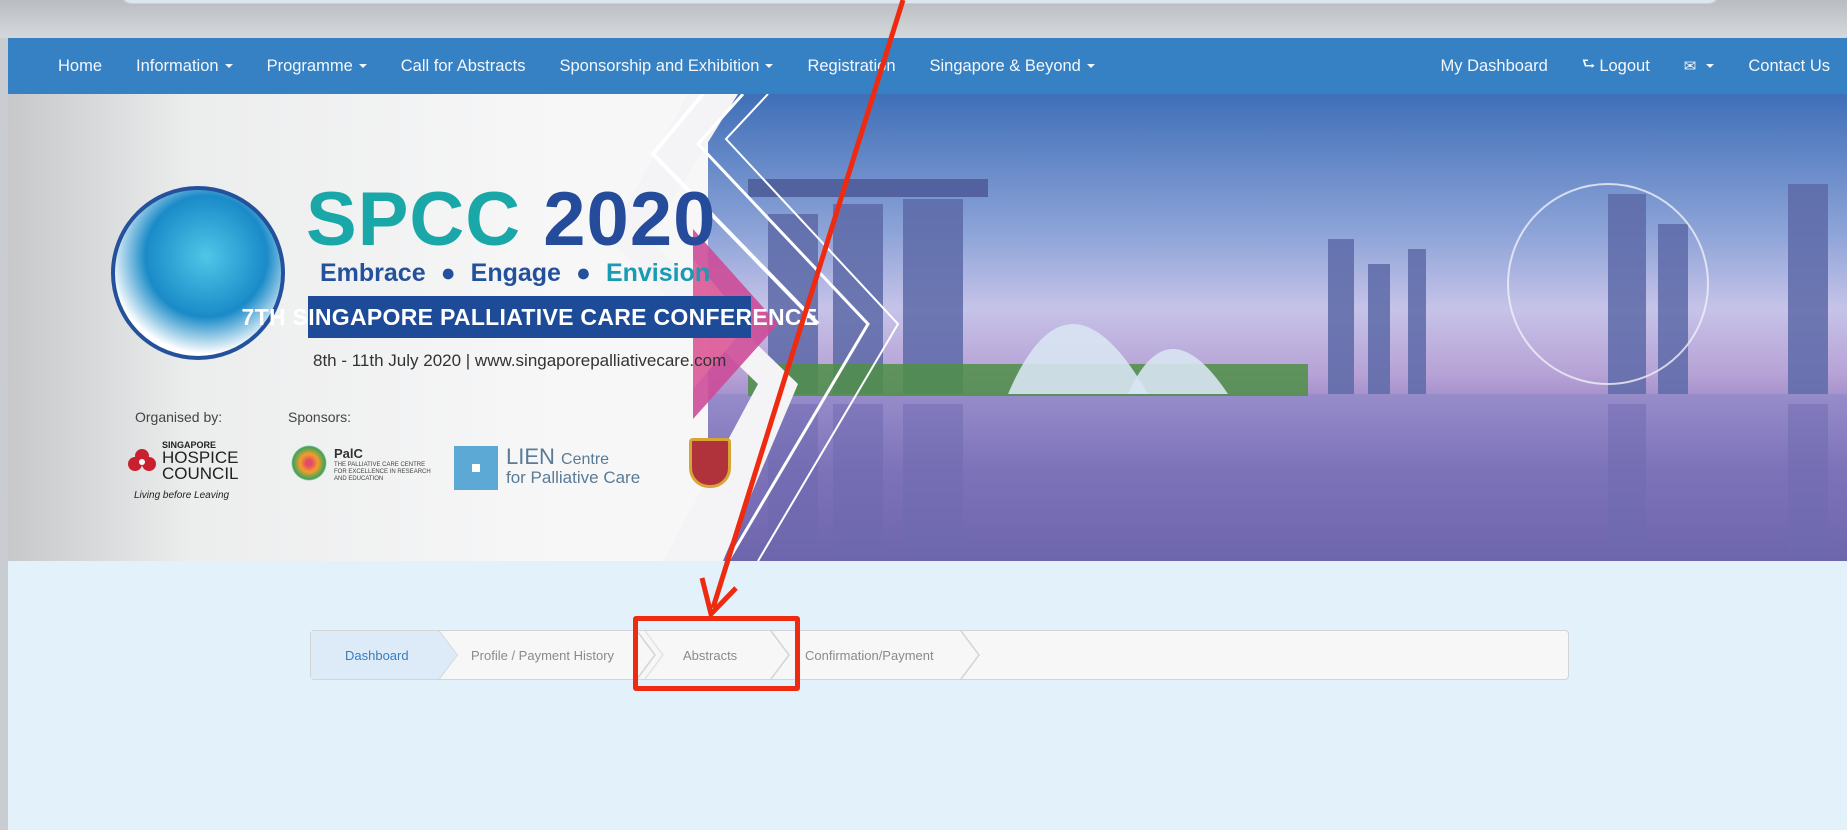 The width and height of the screenshot is (1847, 830). I want to click on annotation-highlight-box, so click(716, 653).